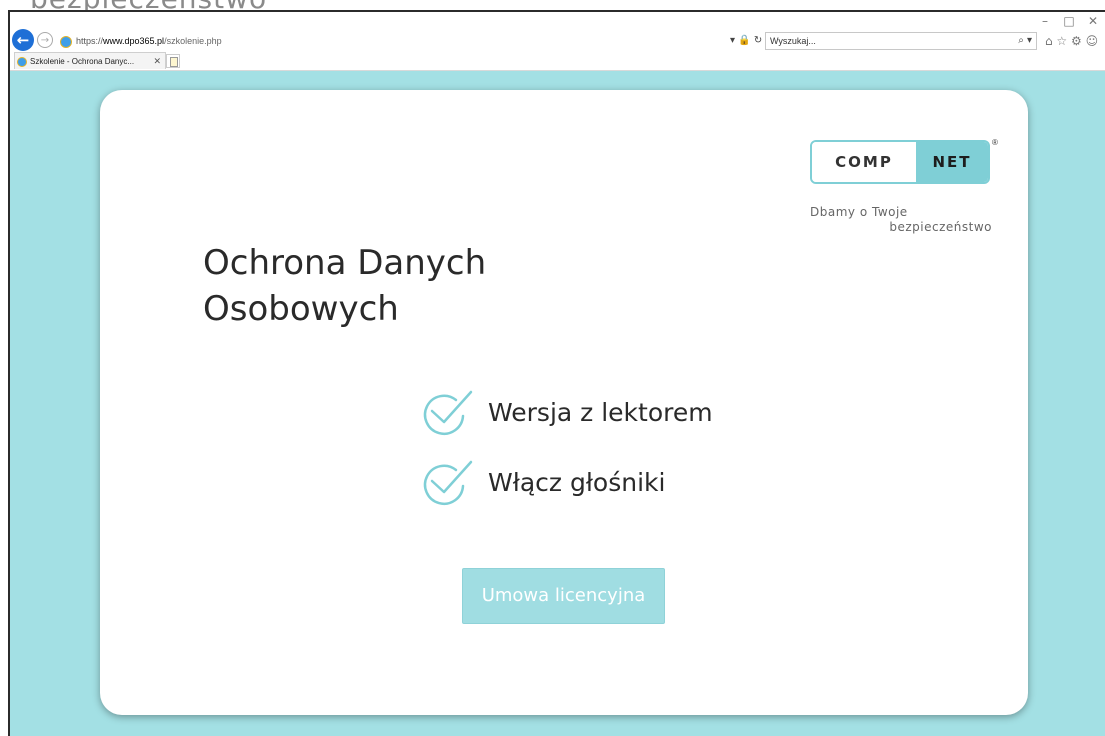  I want to click on new-tab-button, so click(173, 61).